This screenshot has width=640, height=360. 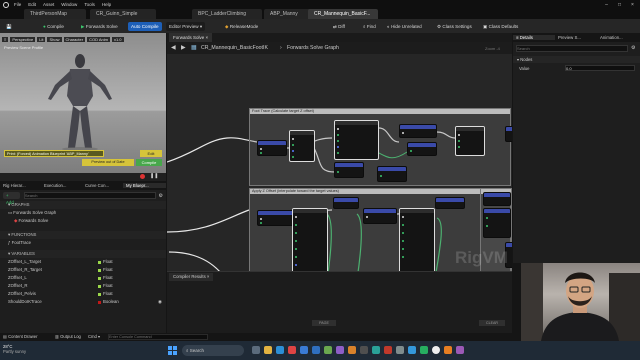 What do you see at coordinates (11, 198) in the screenshot?
I see `add-button: + Add` at bounding box center [11, 198].